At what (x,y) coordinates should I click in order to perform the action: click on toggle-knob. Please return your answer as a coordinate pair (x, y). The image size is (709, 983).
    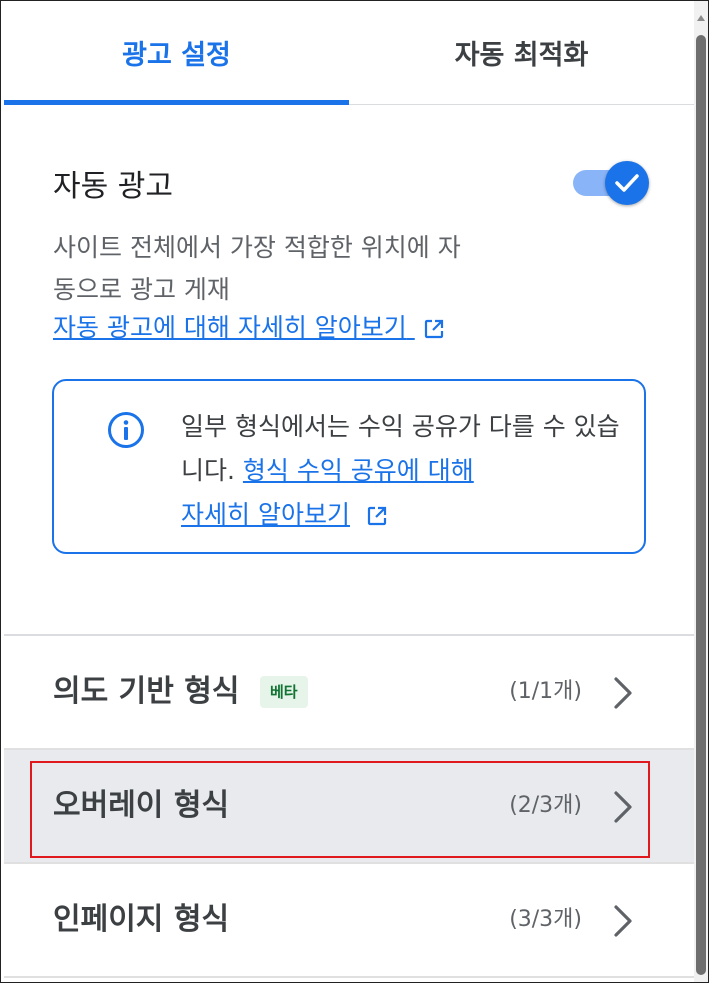
    Looking at the image, I should click on (627, 183).